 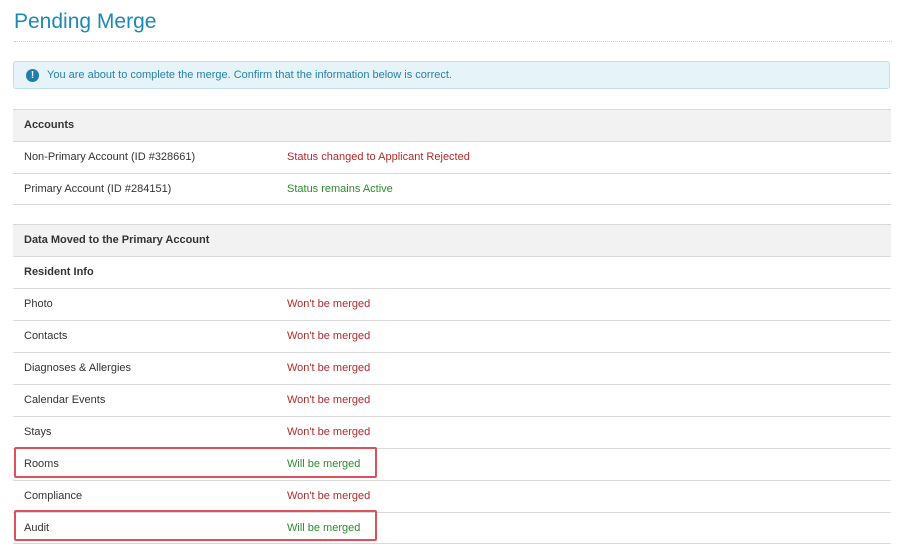 What do you see at coordinates (38, 304) in the screenshot?
I see `photo-label: Photo` at bounding box center [38, 304].